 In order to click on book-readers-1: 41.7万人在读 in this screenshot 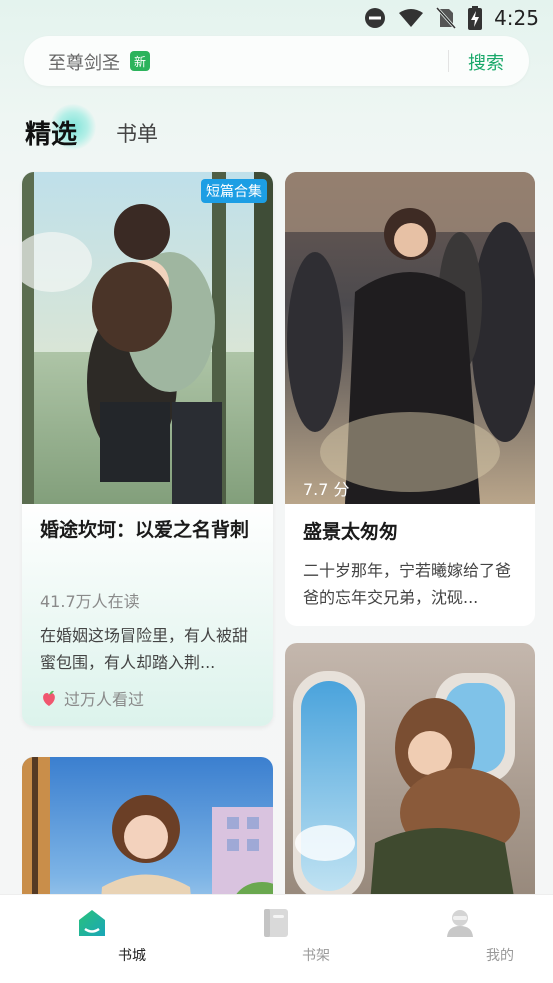, I will do `click(90, 601)`.